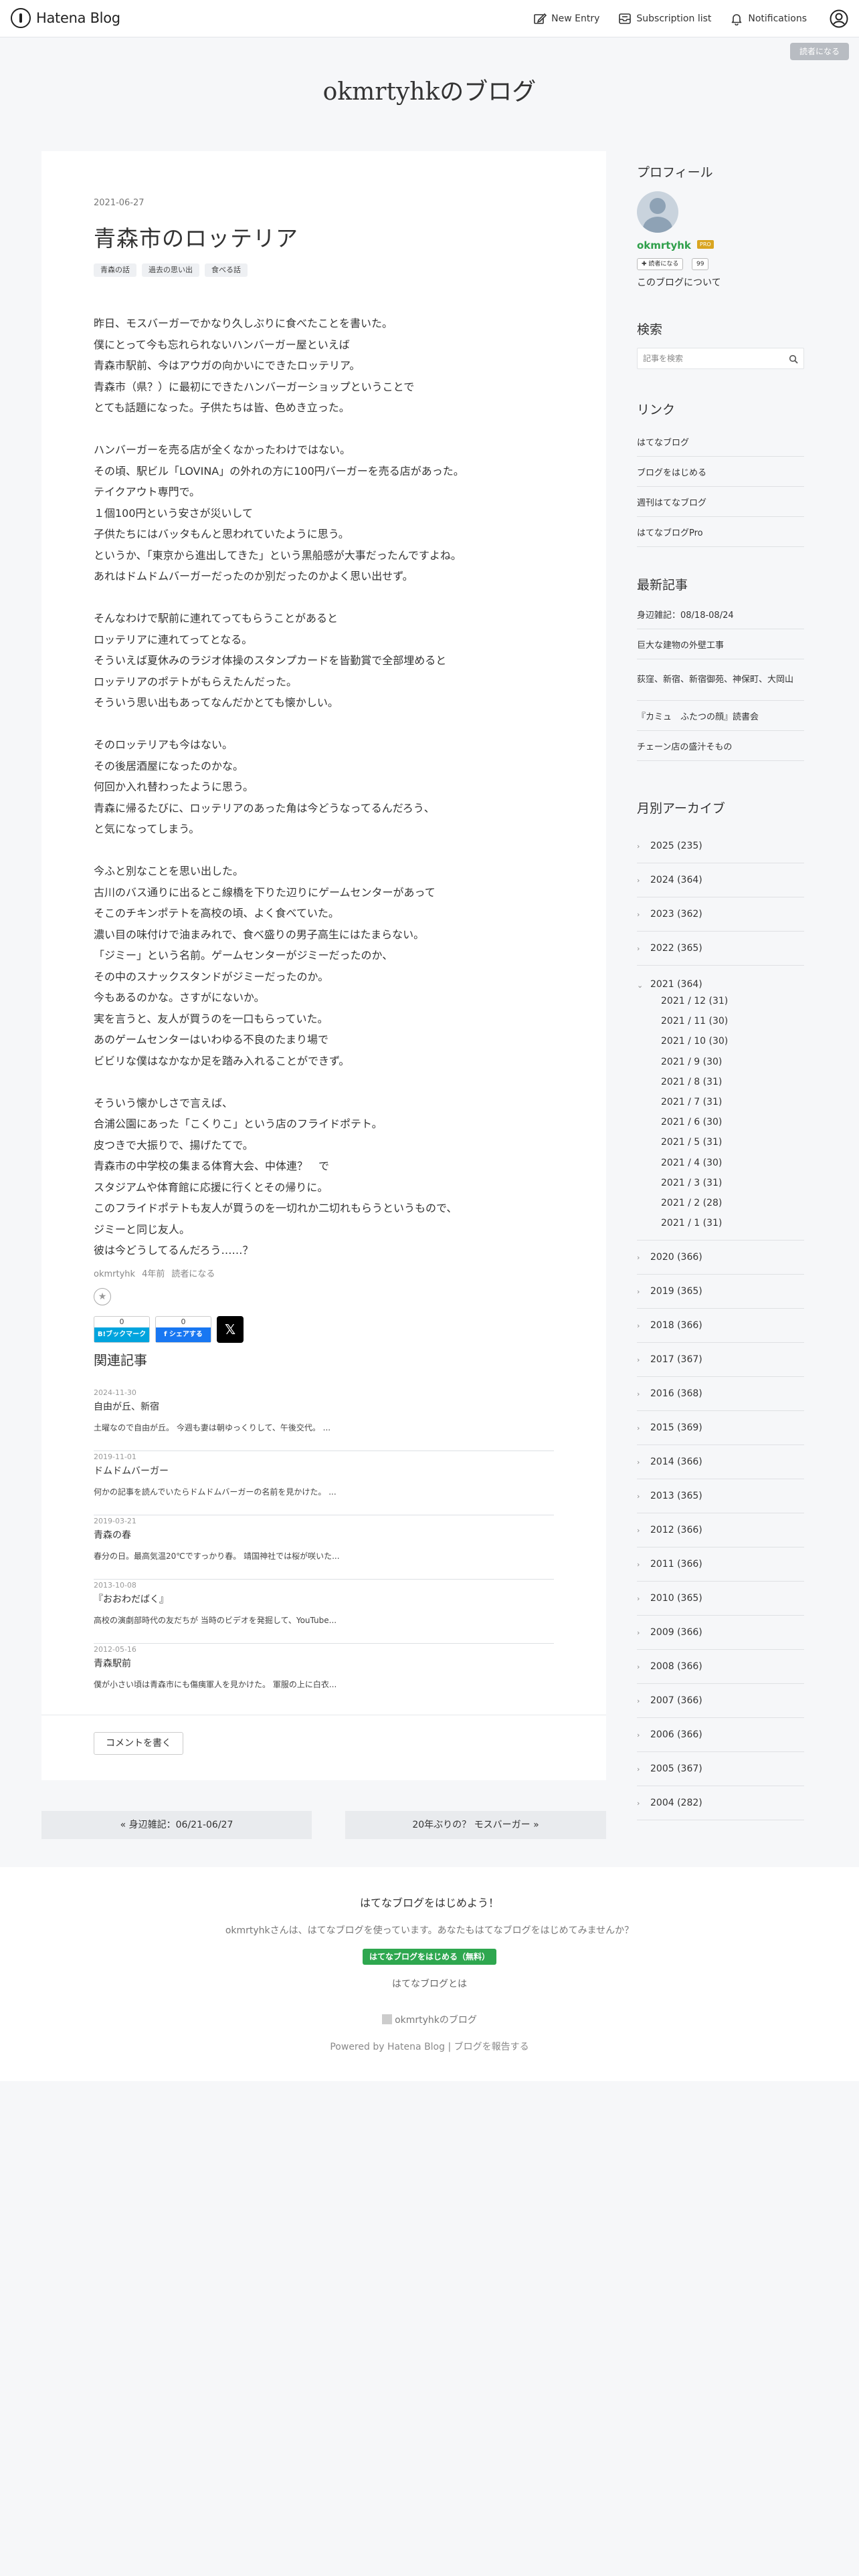  What do you see at coordinates (720, 1041) in the screenshot?
I see `archive-month-link: 2021 / 10 (30)` at bounding box center [720, 1041].